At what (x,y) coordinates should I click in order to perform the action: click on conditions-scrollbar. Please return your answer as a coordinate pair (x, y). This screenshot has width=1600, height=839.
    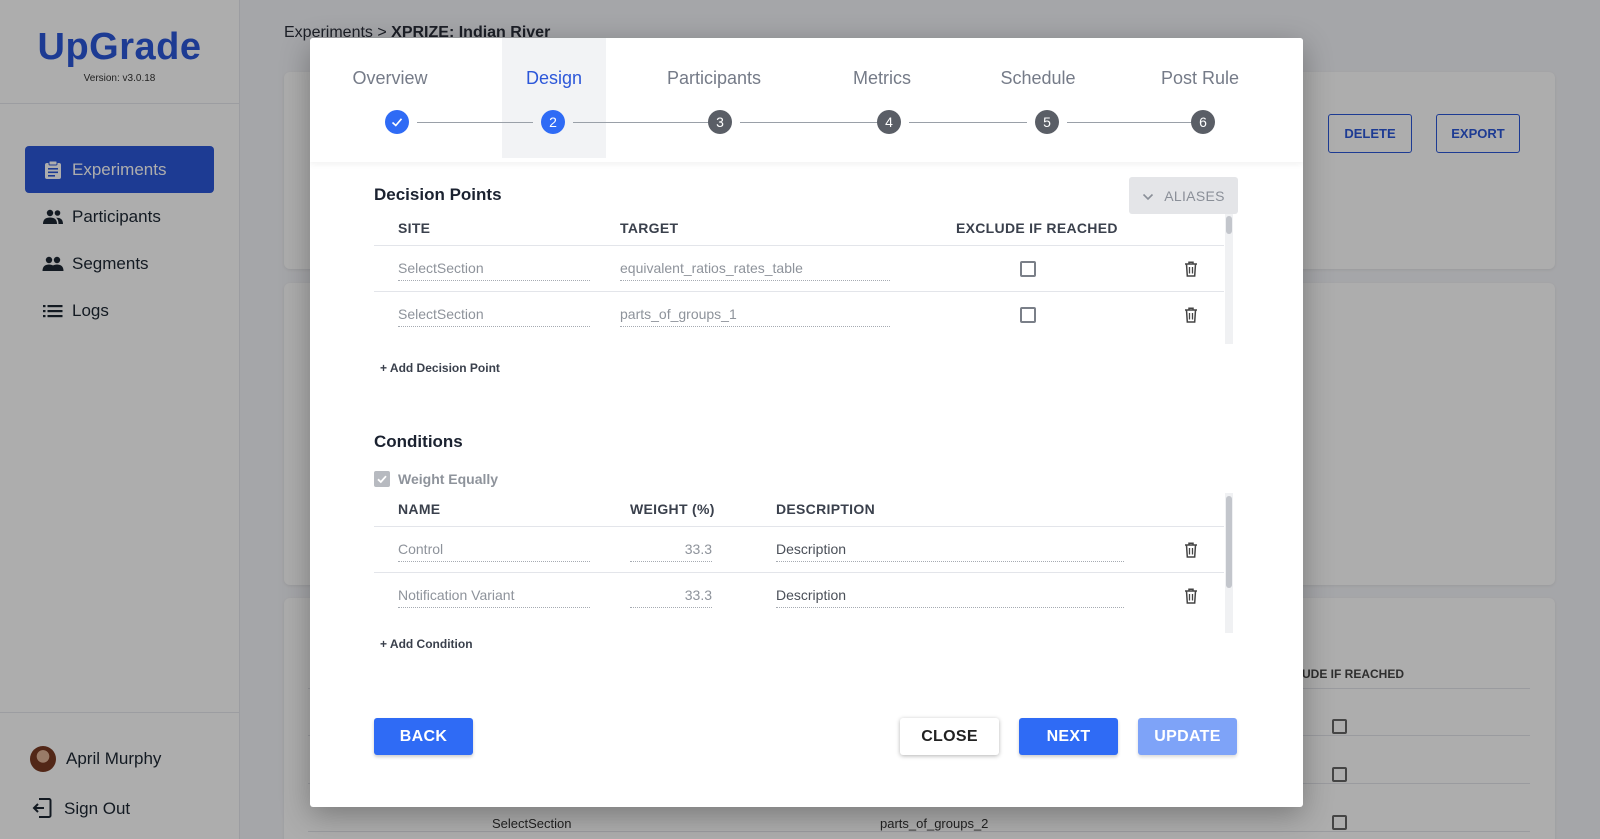
    Looking at the image, I should click on (1229, 563).